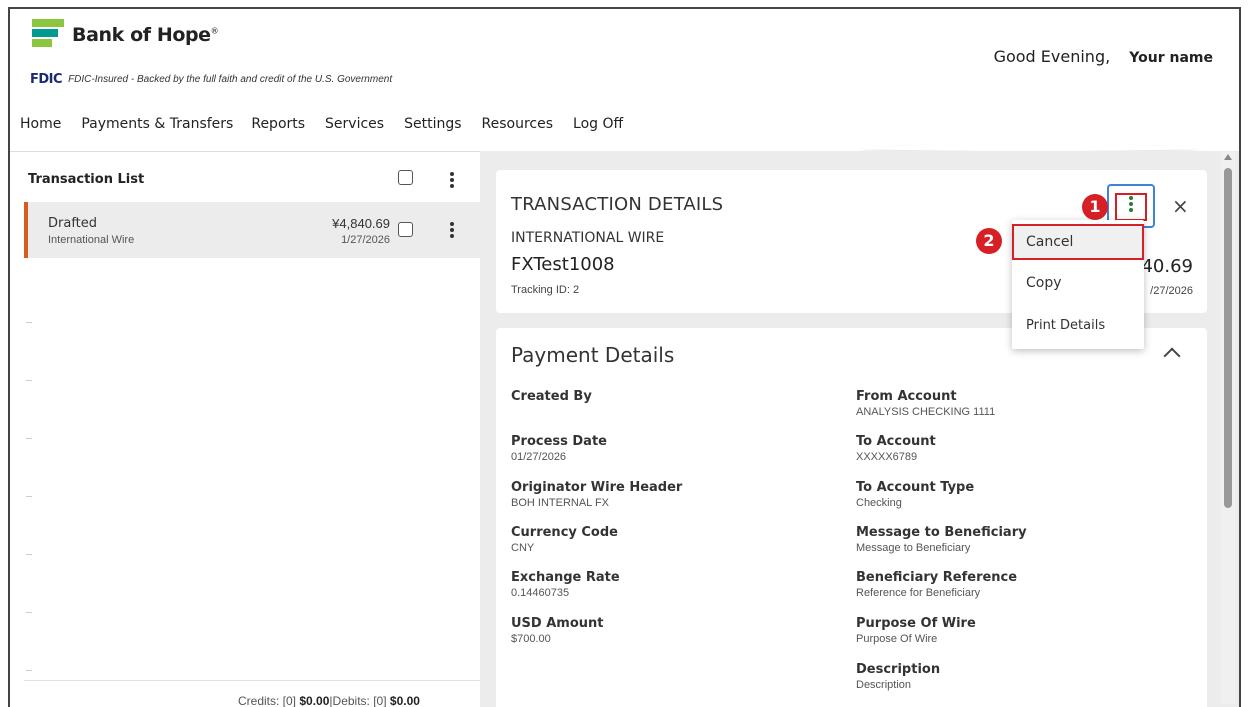  I want to click on fdic-logo: FDIC, so click(46, 79).